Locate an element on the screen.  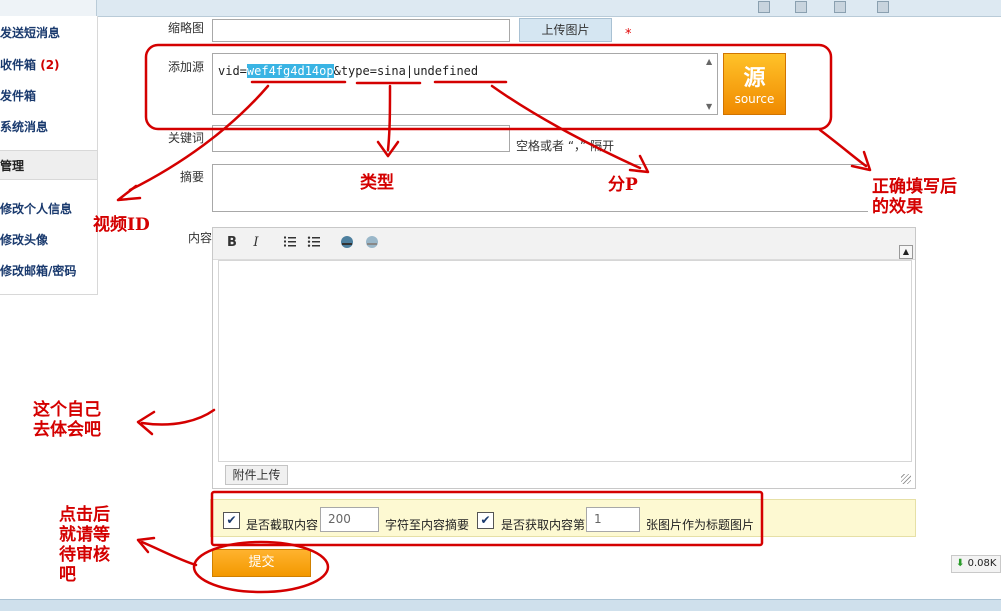
options-outline is located at coordinates (487, 518).